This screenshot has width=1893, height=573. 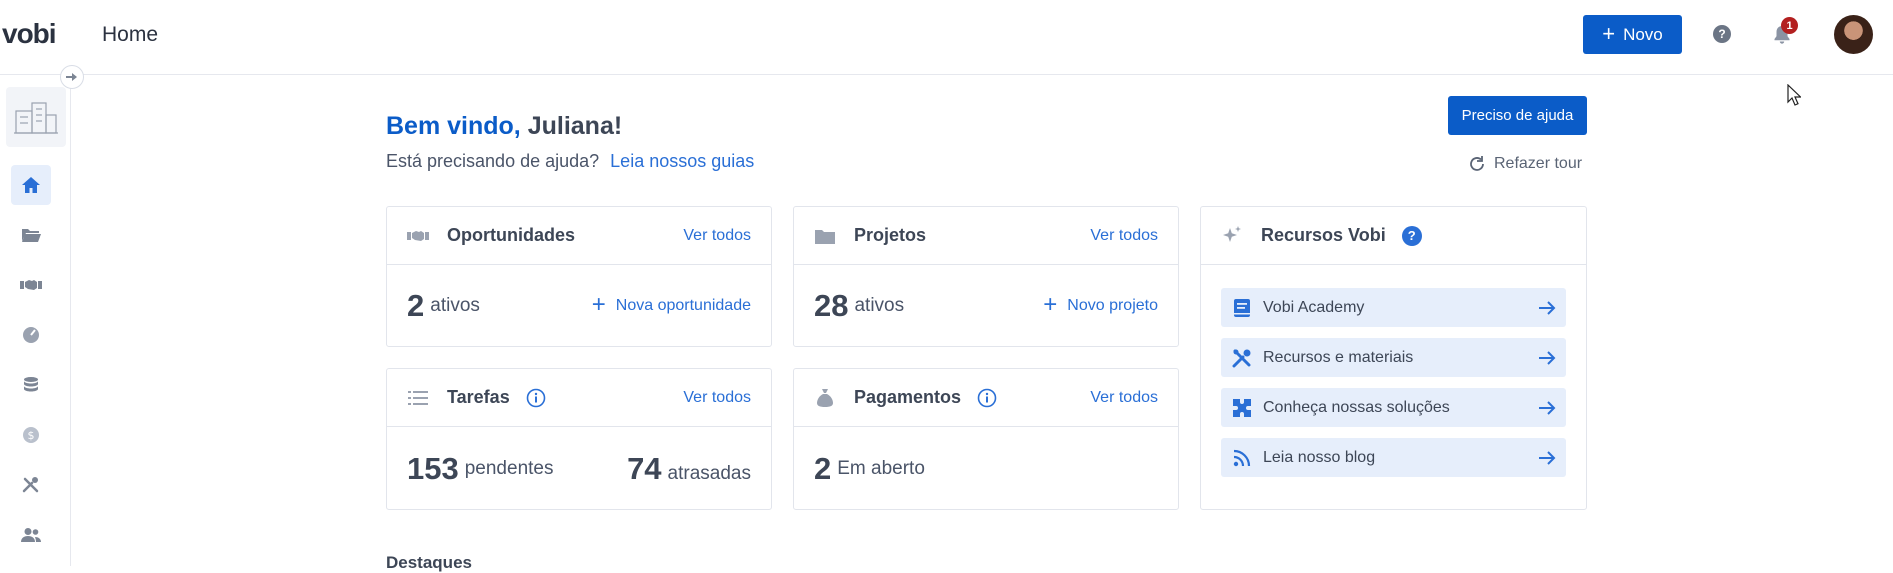 What do you see at coordinates (881, 468) in the screenshot?
I see `open-unit: Em aberto` at bounding box center [881, 468].